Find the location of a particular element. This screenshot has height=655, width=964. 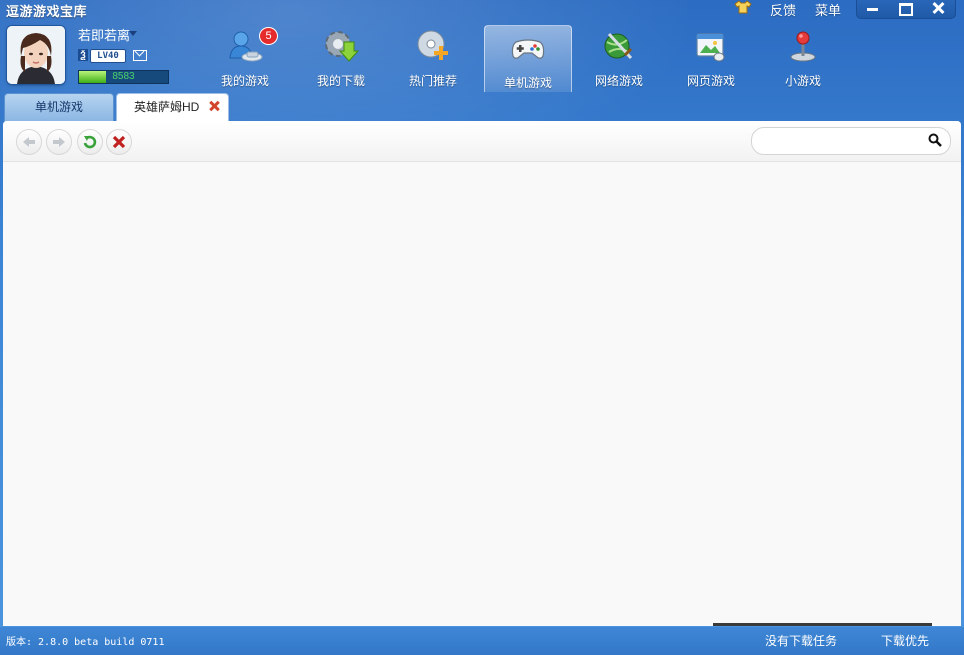

experience-value: 8583 is located at coordinates (123, 76).